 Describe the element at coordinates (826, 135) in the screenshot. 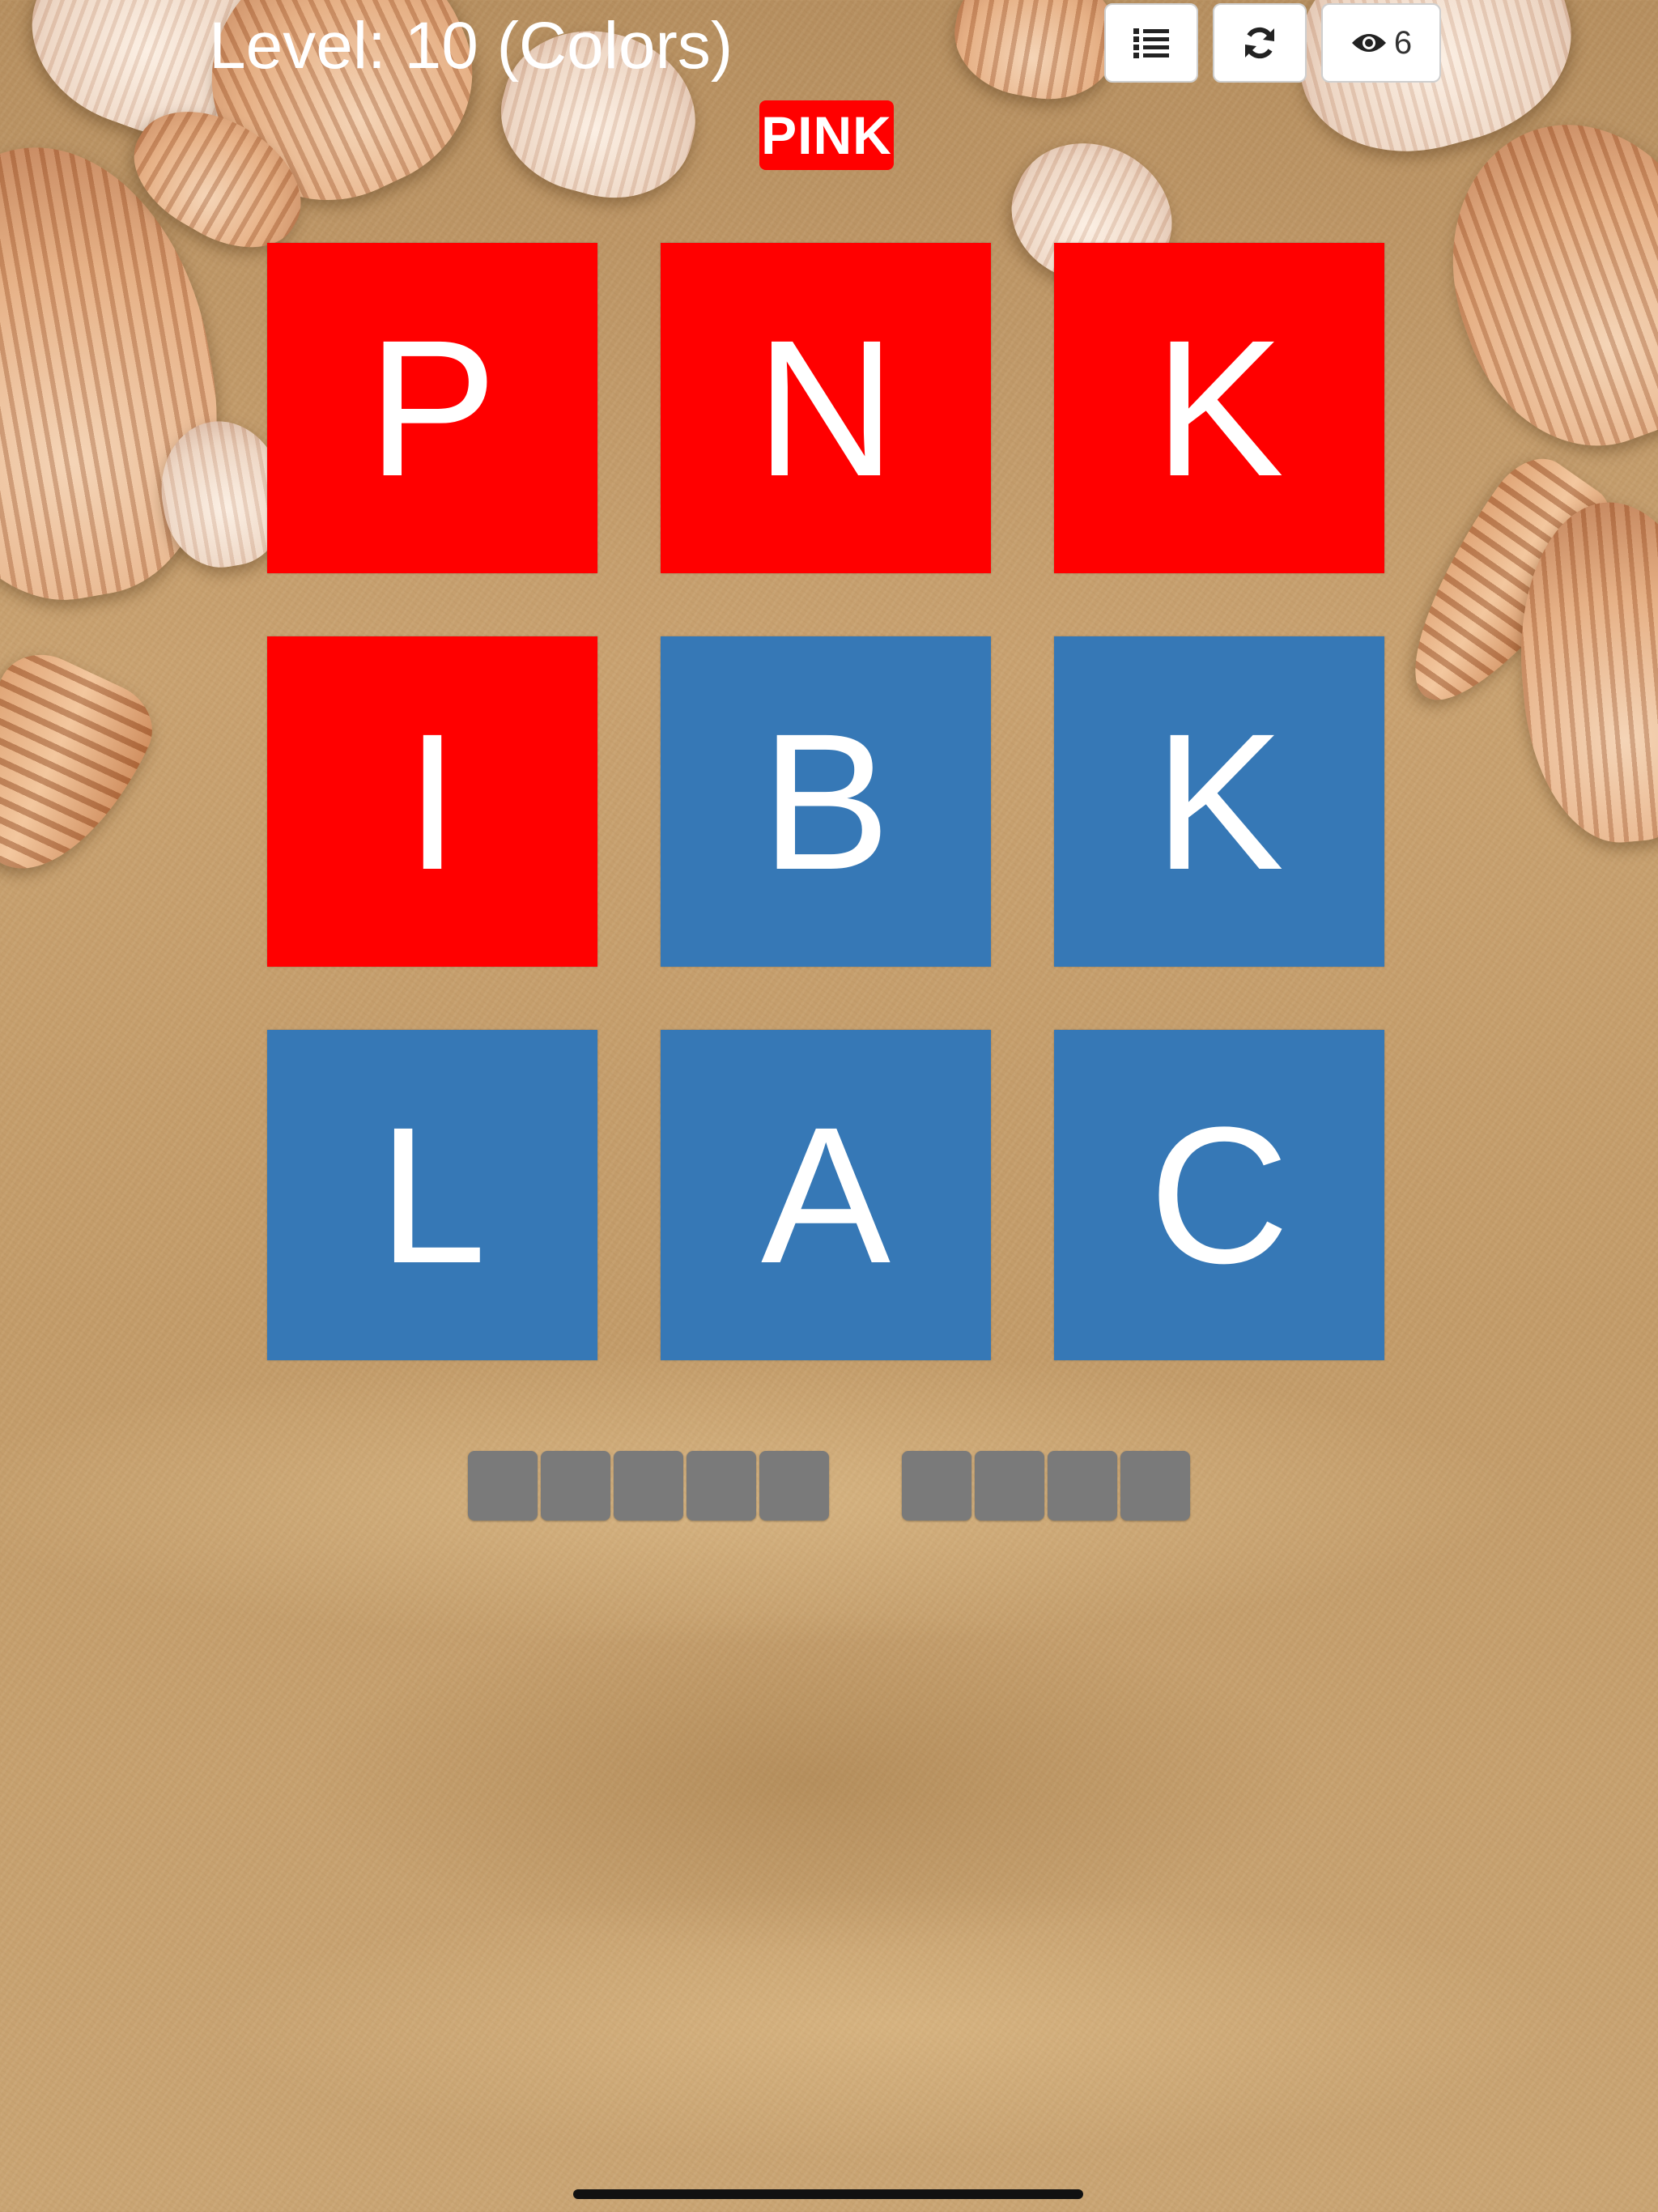

I see `hint-badge: PINK` at that location.